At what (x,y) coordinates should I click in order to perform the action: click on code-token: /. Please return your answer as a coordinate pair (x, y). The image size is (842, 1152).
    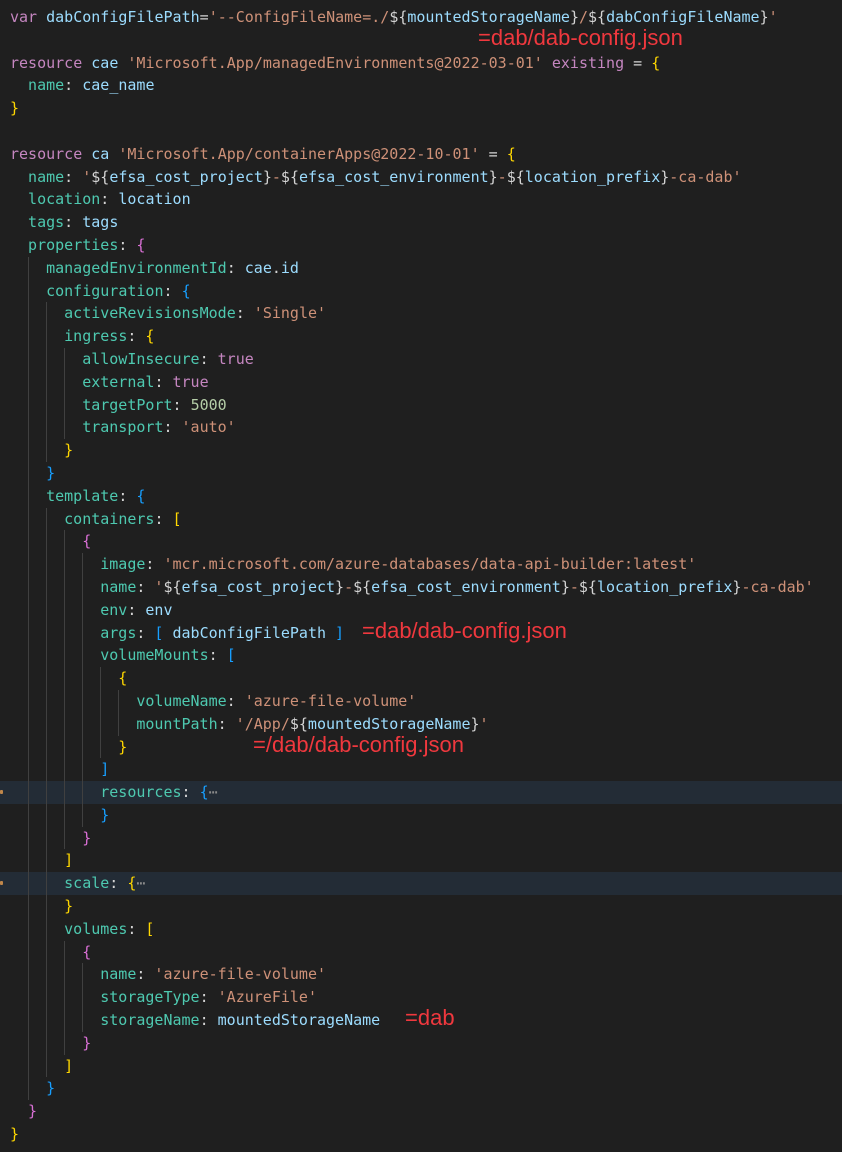
    Looking at the image, I should click on (583, 17).